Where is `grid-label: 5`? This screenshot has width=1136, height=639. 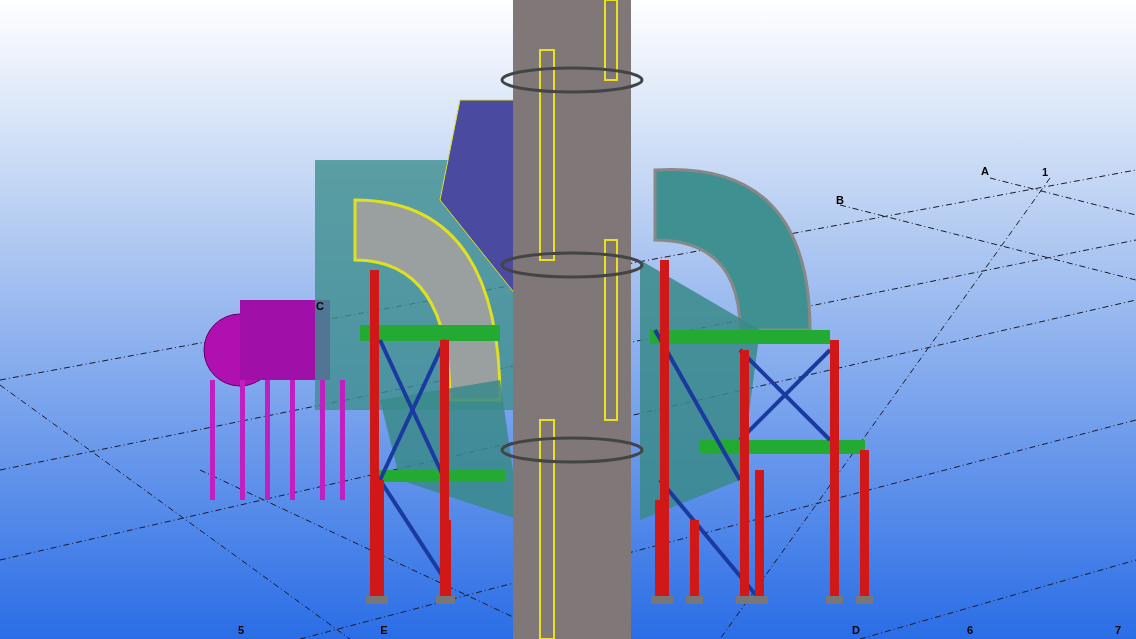
grid-label: 5 is located at coordinates (241, 630).